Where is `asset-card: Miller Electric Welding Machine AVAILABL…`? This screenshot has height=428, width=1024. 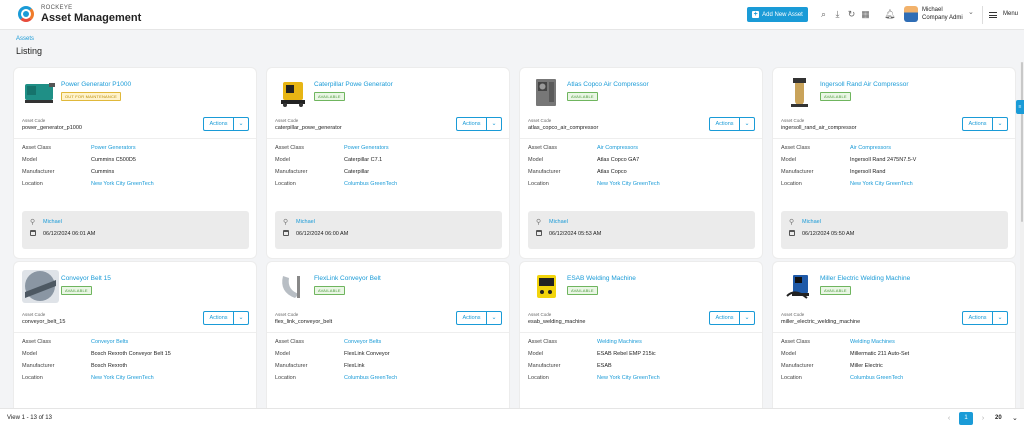 asset-card: Miller Electric Welding Machine AVAILABL… is located at coordinates (894, 342).